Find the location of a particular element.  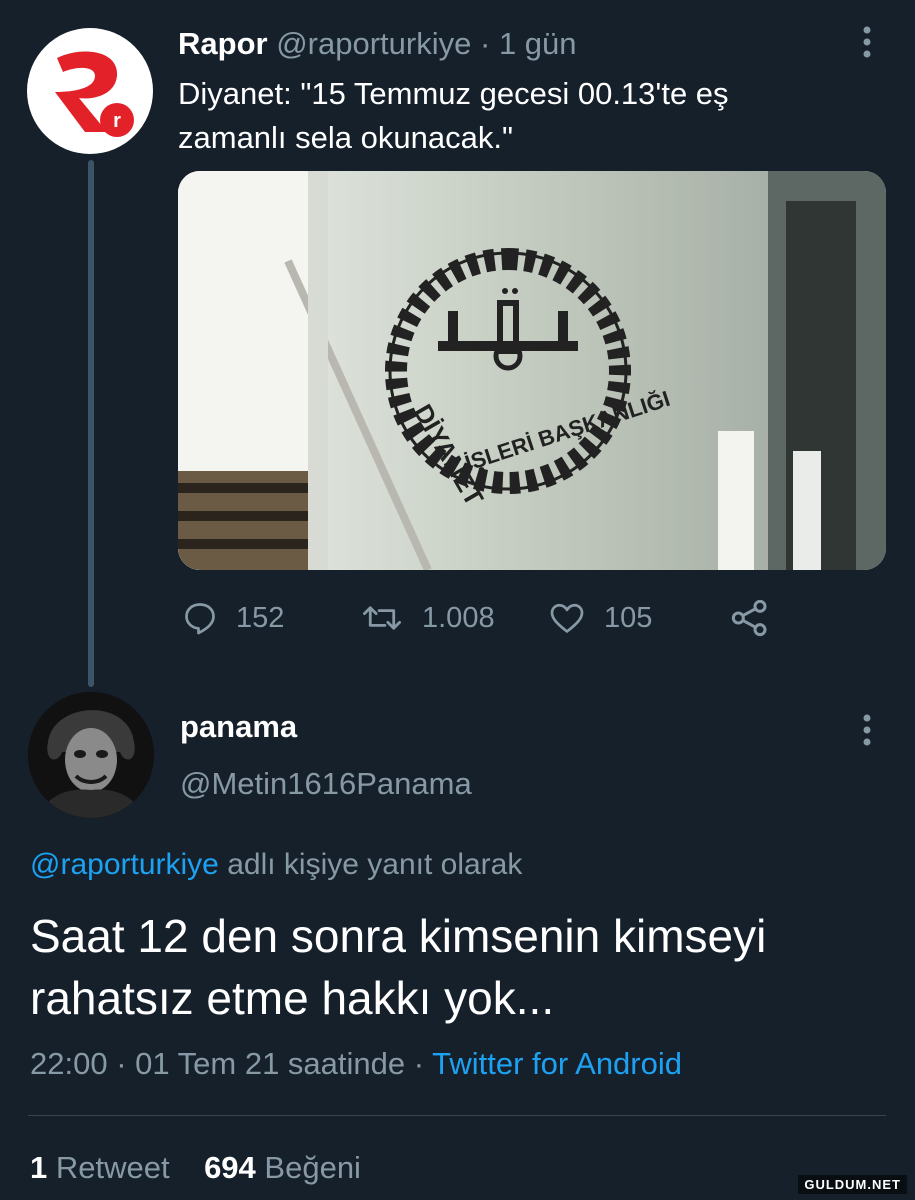

retweet-stat: 1 Retweet is located at coordinates (100, 1167).